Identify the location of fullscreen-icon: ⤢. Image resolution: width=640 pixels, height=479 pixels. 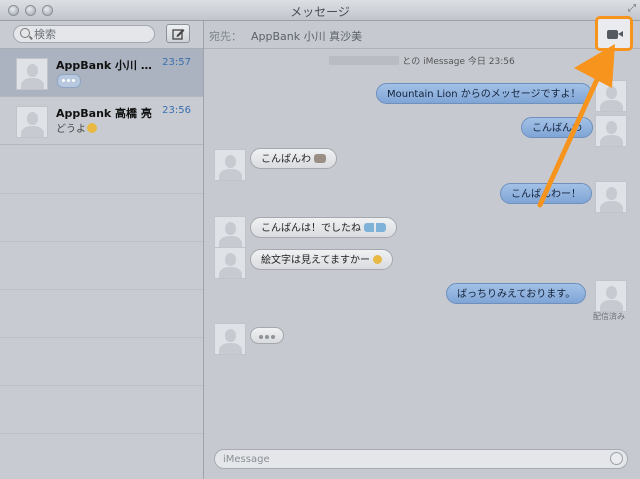
(632, 8).